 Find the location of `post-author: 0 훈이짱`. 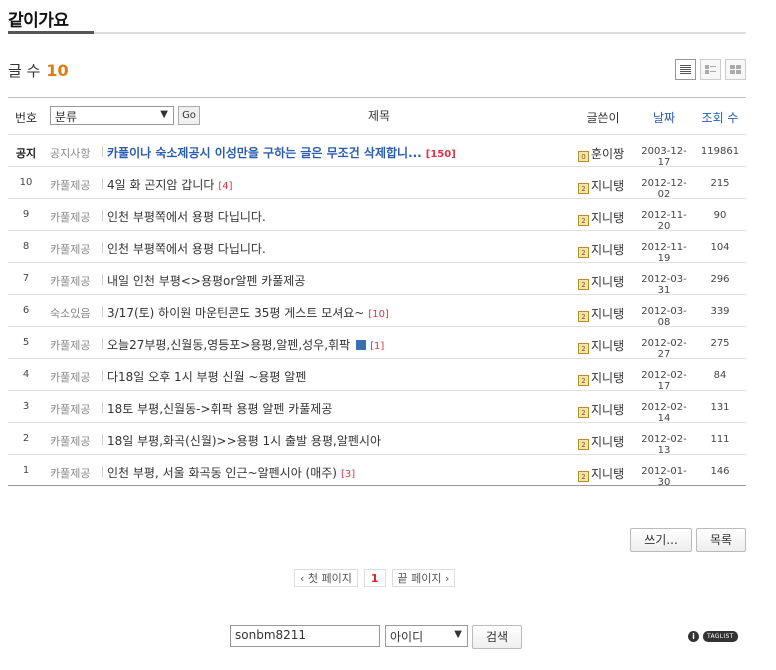

post-author: 0 훈이짱 is located at coordinates (601, 153).